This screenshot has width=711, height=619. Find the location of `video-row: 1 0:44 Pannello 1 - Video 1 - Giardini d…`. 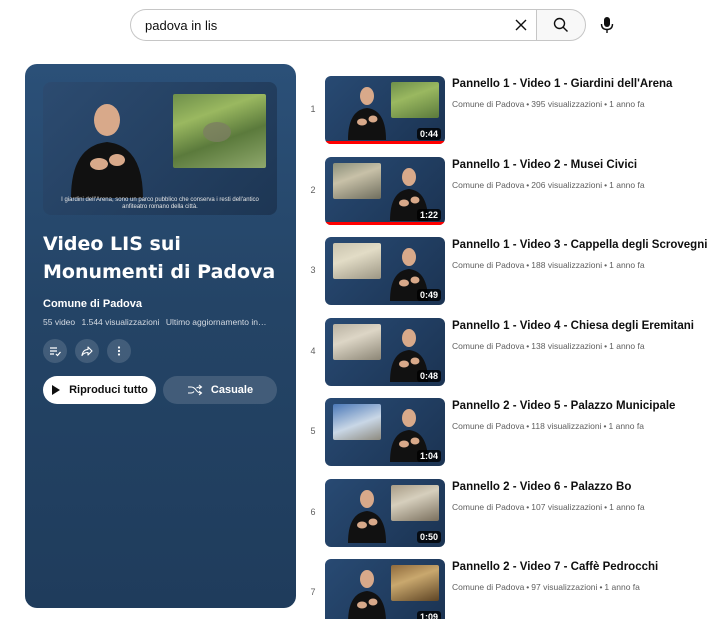

video-row: 1 0:44 Pannello 1 - Video 1 - Giardini d… is located at coordinates (504, 116).